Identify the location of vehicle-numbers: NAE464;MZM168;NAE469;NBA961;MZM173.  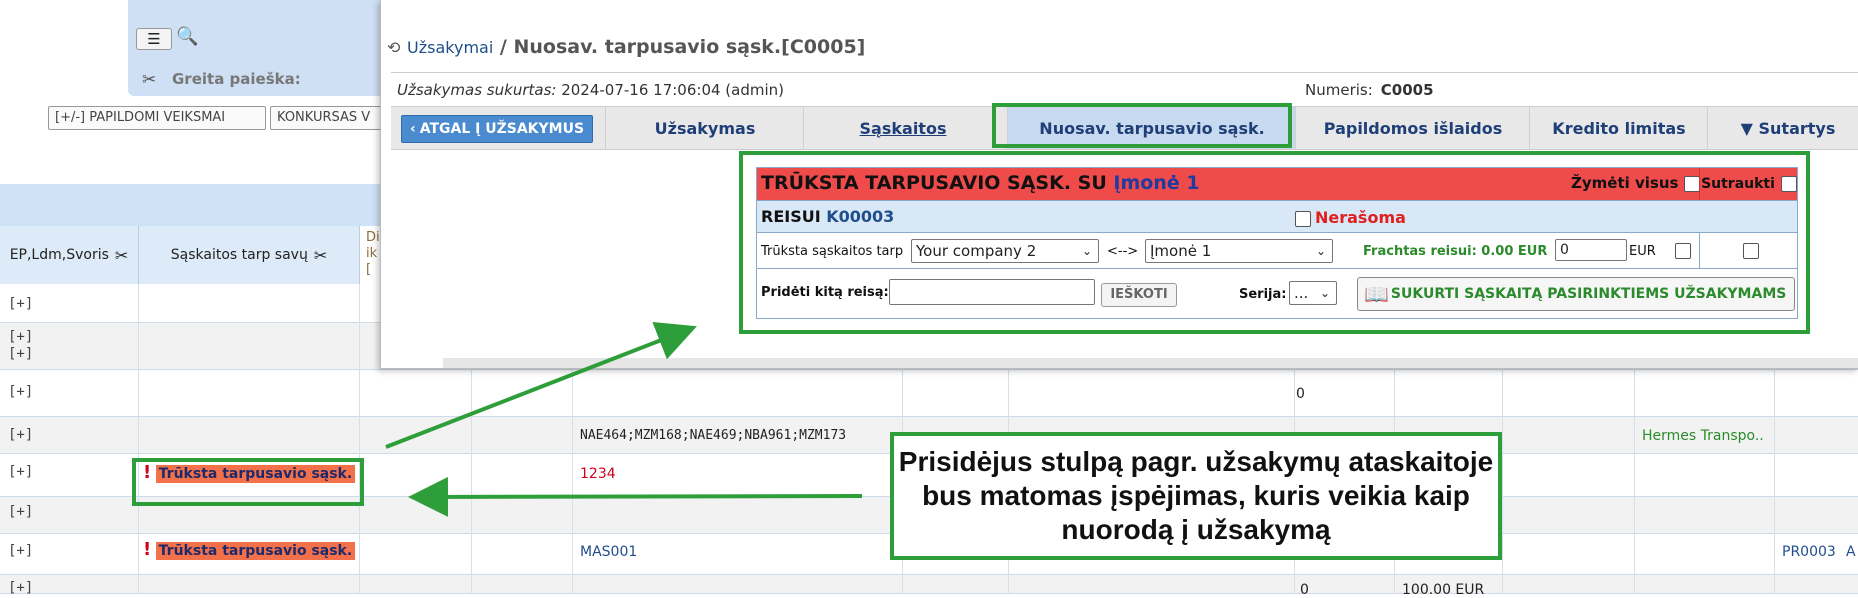
(713, 435).